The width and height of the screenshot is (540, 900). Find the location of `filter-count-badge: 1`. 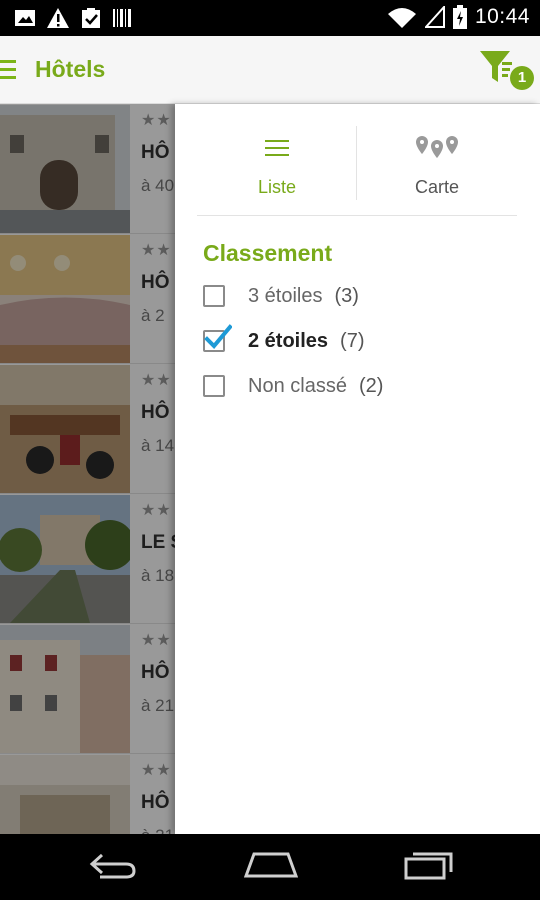

filter-count-badge: 1 is located at coordinates (522, 78).